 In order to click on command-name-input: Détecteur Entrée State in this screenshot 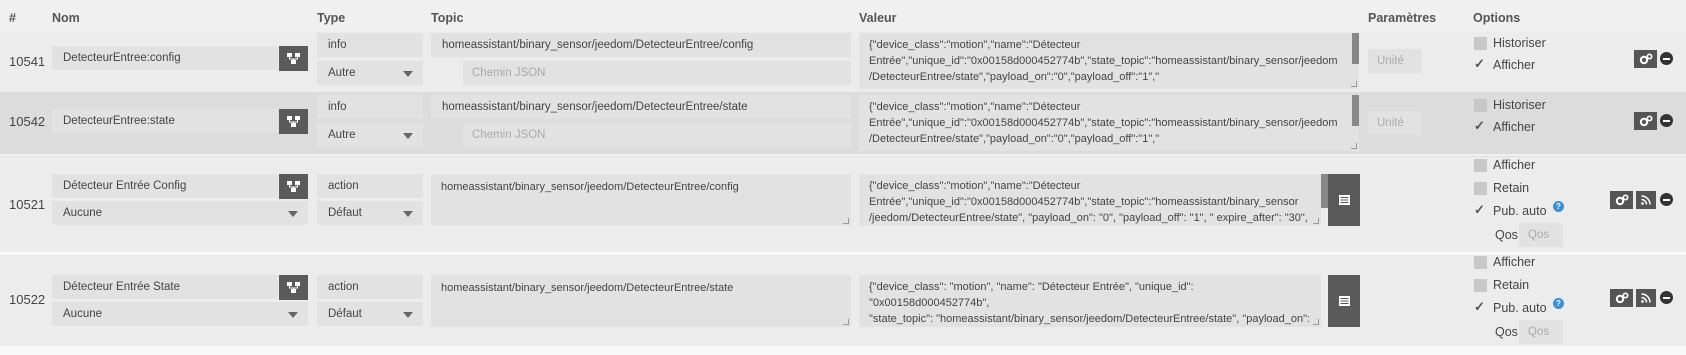, I will do `click(165, 287)`.